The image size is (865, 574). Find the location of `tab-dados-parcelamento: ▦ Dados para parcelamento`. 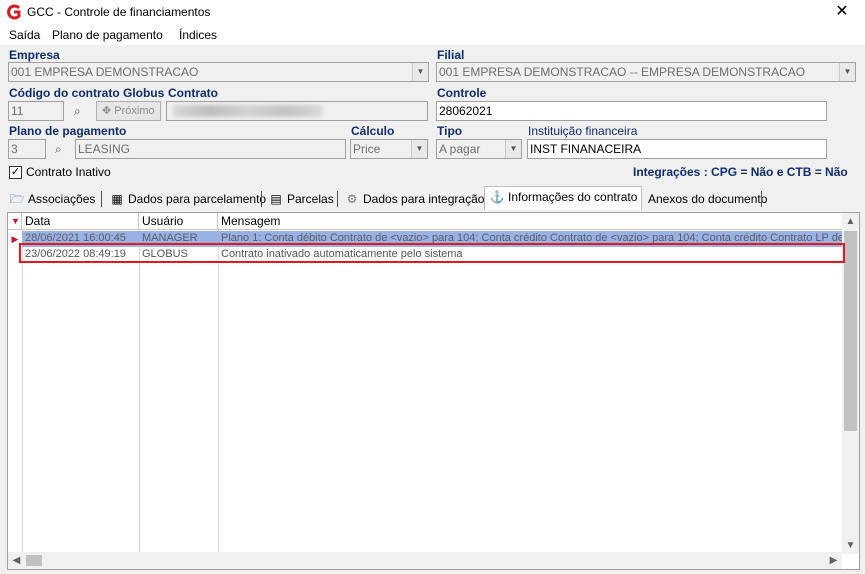

tab-dados-parcelamento: ▦ Dados para parcelamento is located at coordinates (185, 199).